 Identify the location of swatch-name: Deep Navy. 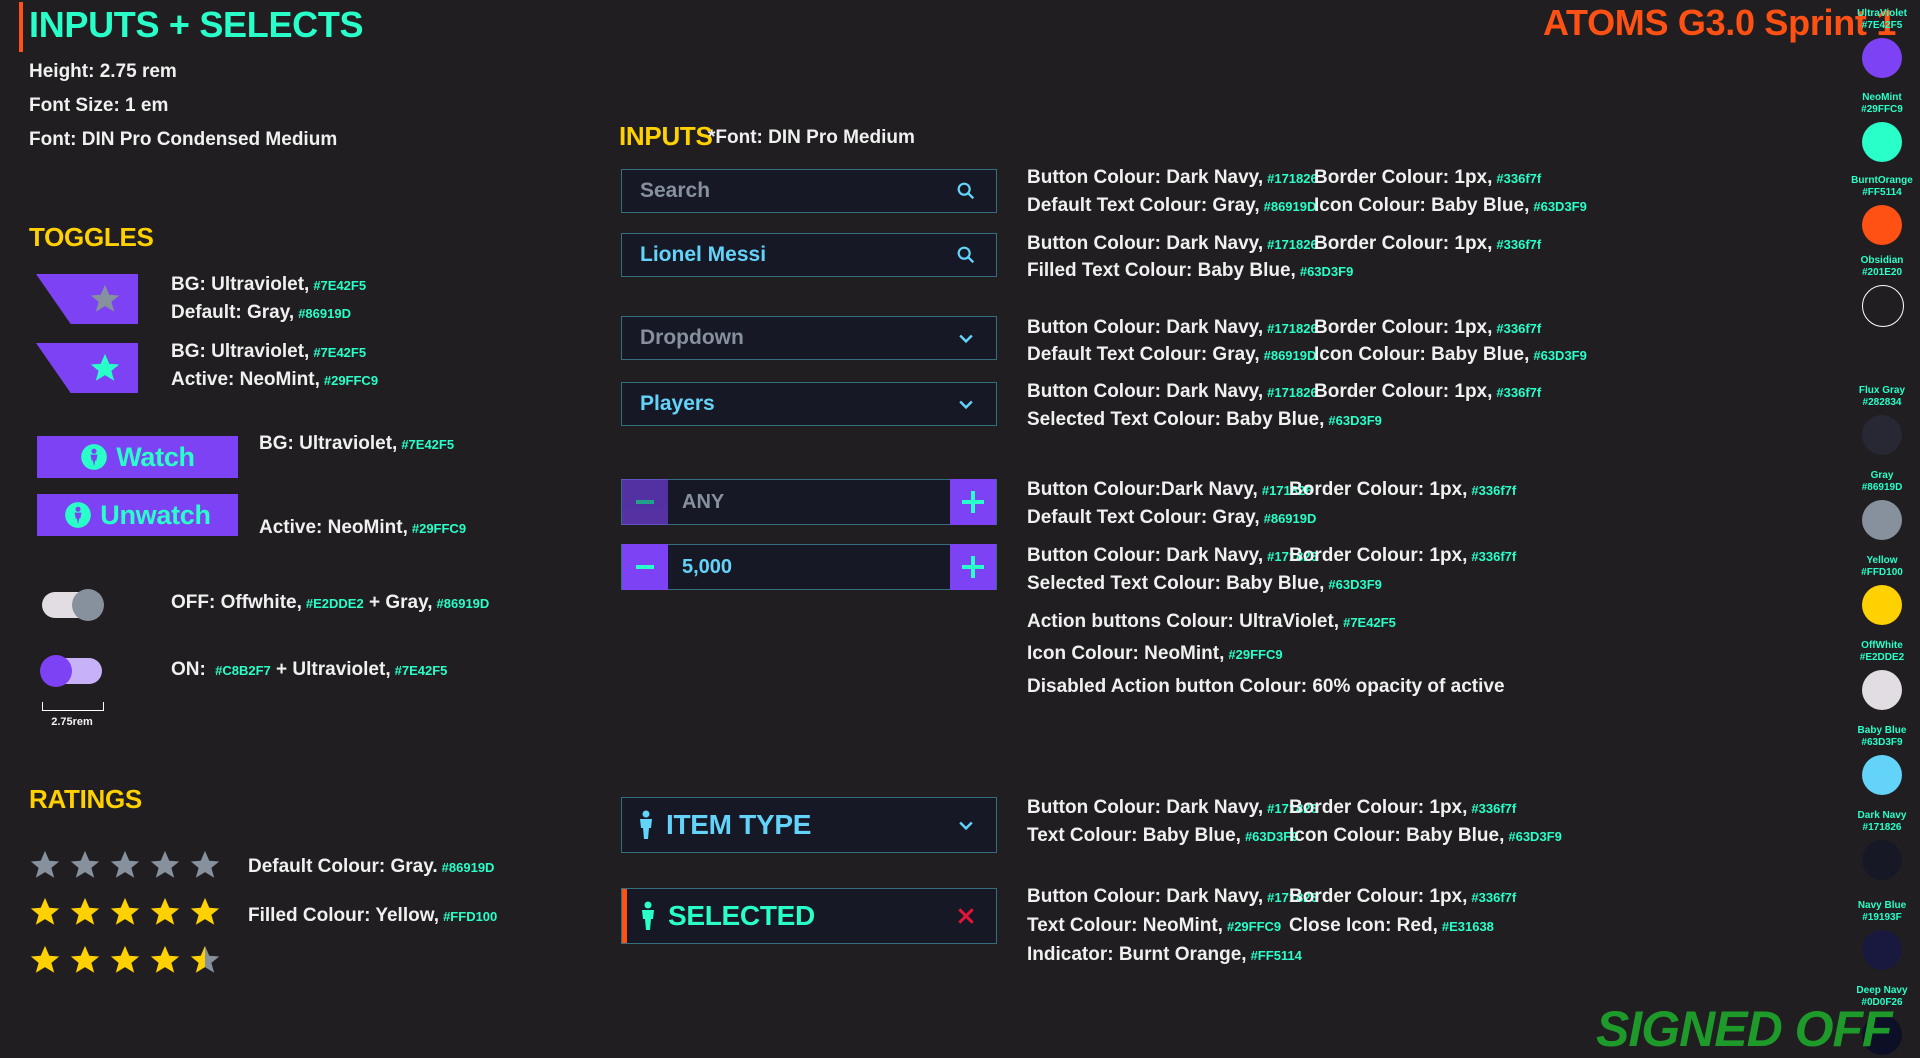
(1882, 990).